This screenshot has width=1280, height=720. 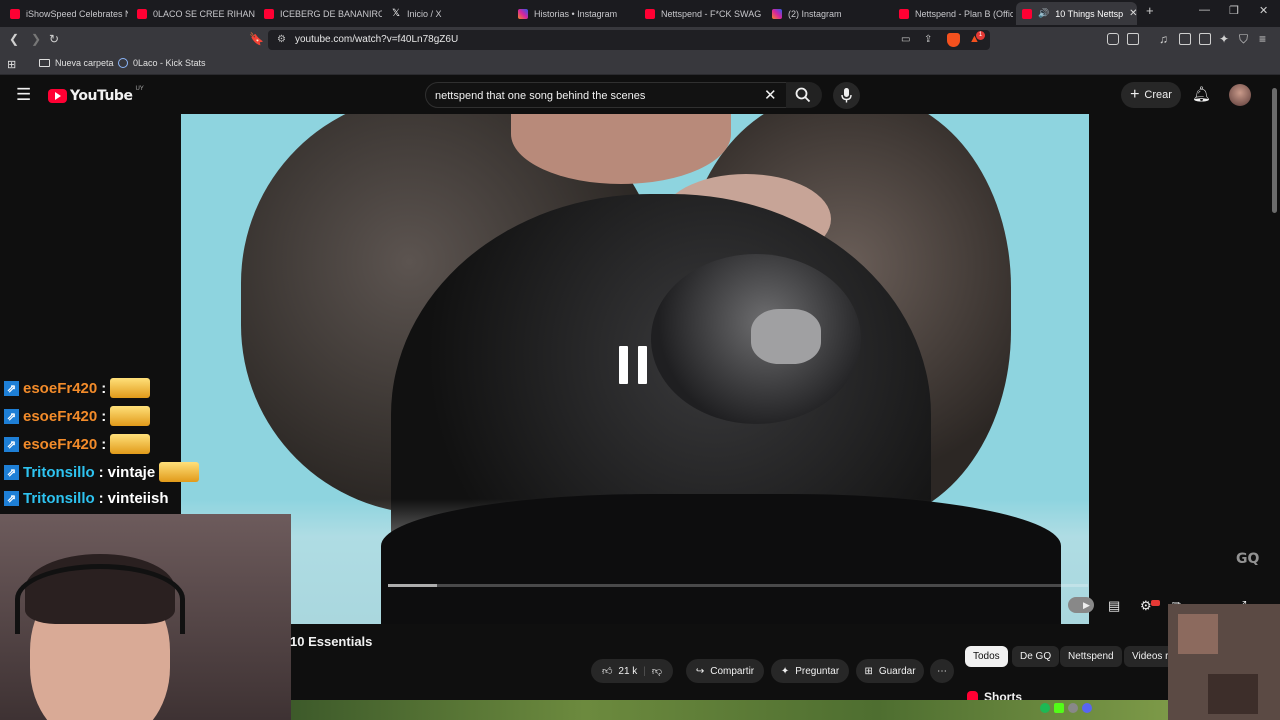 I want to click on autoplay-toggle, so click(x=1081, y=605).